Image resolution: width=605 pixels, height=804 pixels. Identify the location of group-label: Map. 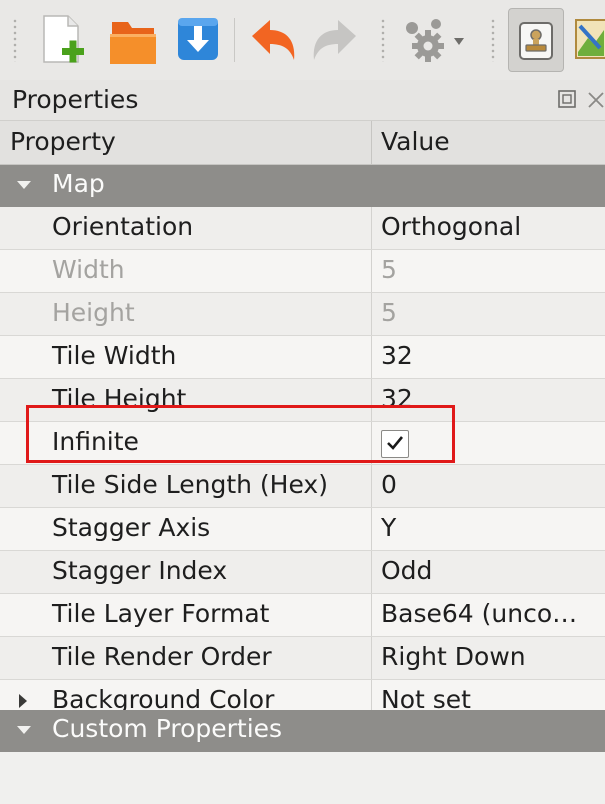
(78, 183).